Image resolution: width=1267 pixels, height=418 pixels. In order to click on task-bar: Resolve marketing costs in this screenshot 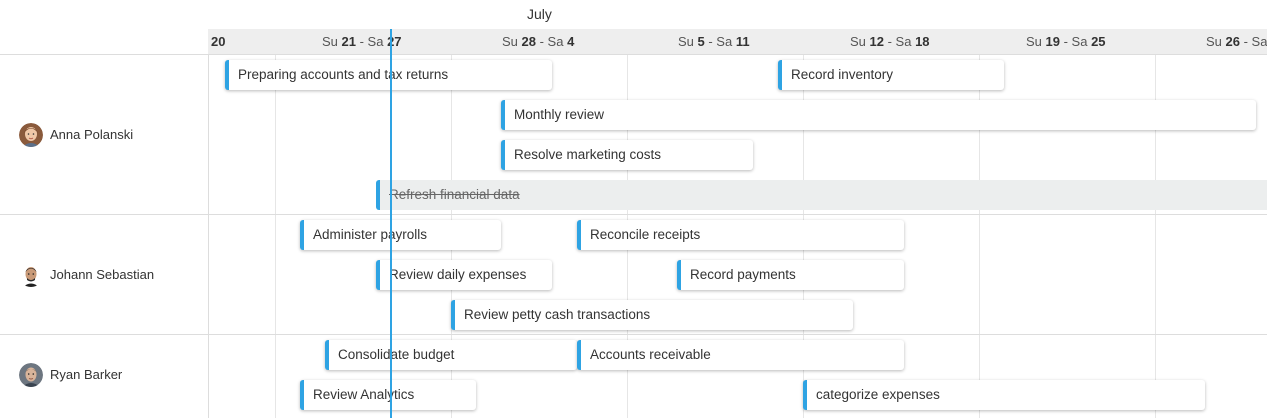, I will do `click(627, 155)`.